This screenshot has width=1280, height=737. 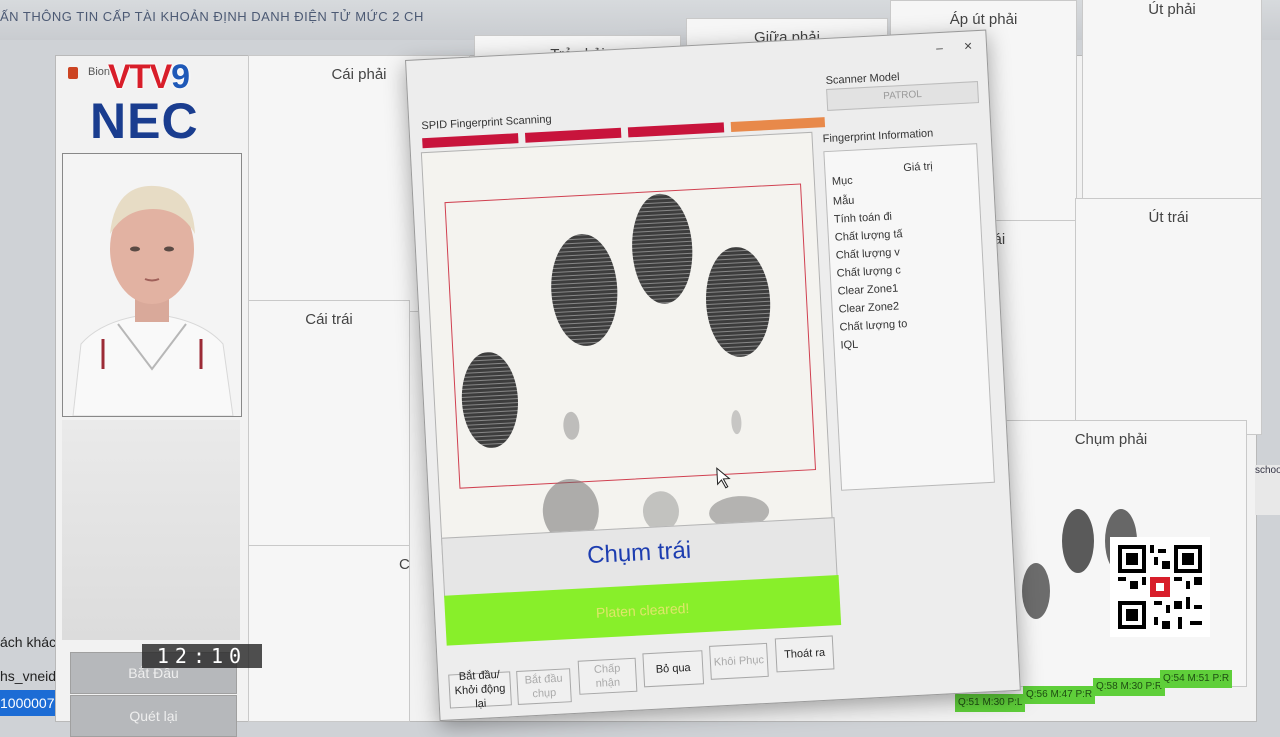 What do you see at coordinates (31, 703) in the screenshot?
I see `record-id-cell: 1000007` at bounding box center [31, 703].